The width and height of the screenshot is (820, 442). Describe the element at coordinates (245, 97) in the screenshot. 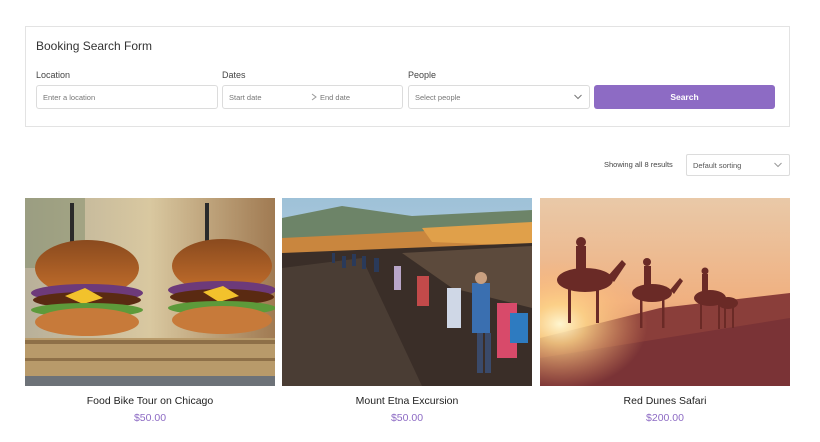

I see `start-date-placeholder: Start date` at that location.